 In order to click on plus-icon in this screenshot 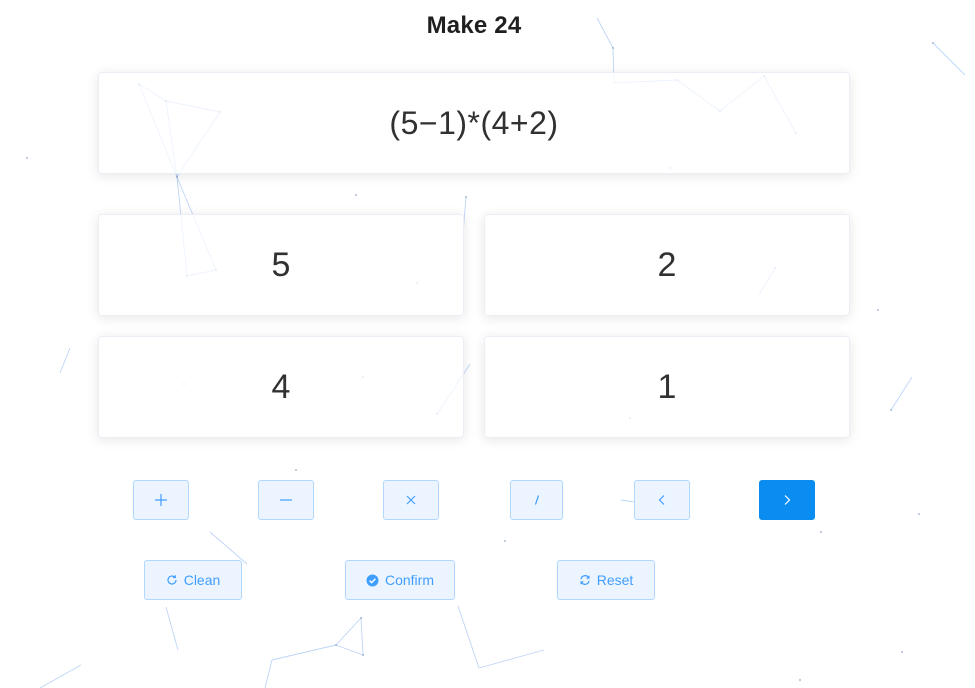, I will do `click(161, 500)`.